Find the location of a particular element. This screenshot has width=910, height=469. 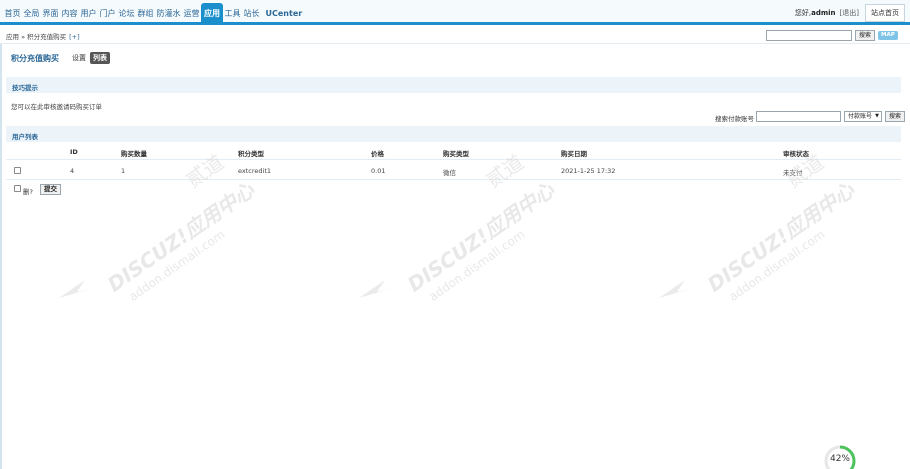

add-shortcut-link: [+] is located at coordinates (74, 37).